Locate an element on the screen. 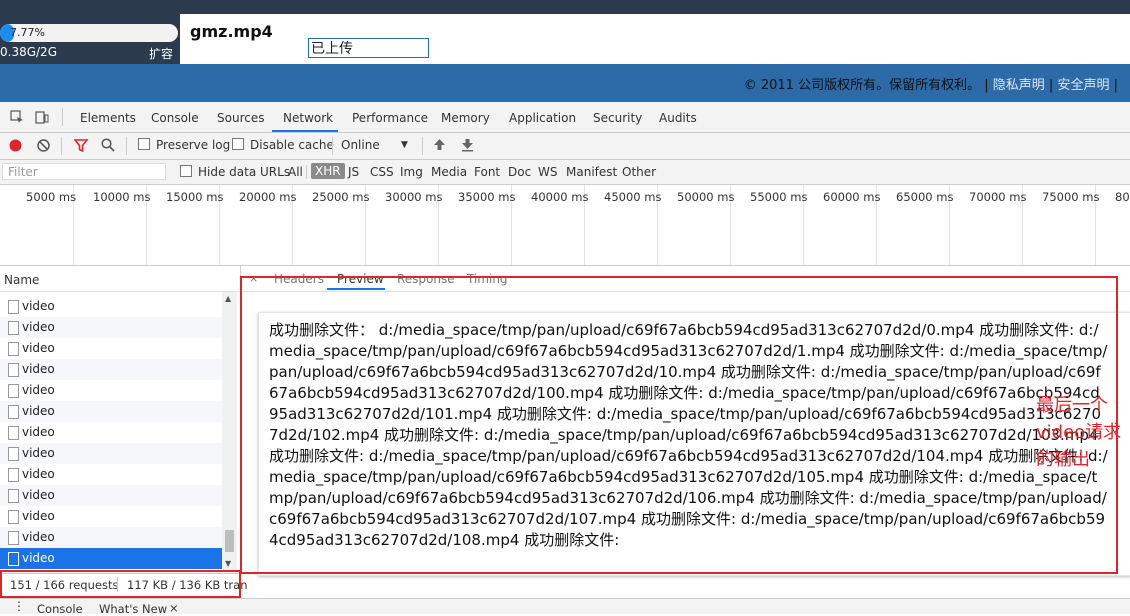 Image resolution: width=1130 pixels, height=616 pixels. page-top-strip is located at coordinates (565, 7).